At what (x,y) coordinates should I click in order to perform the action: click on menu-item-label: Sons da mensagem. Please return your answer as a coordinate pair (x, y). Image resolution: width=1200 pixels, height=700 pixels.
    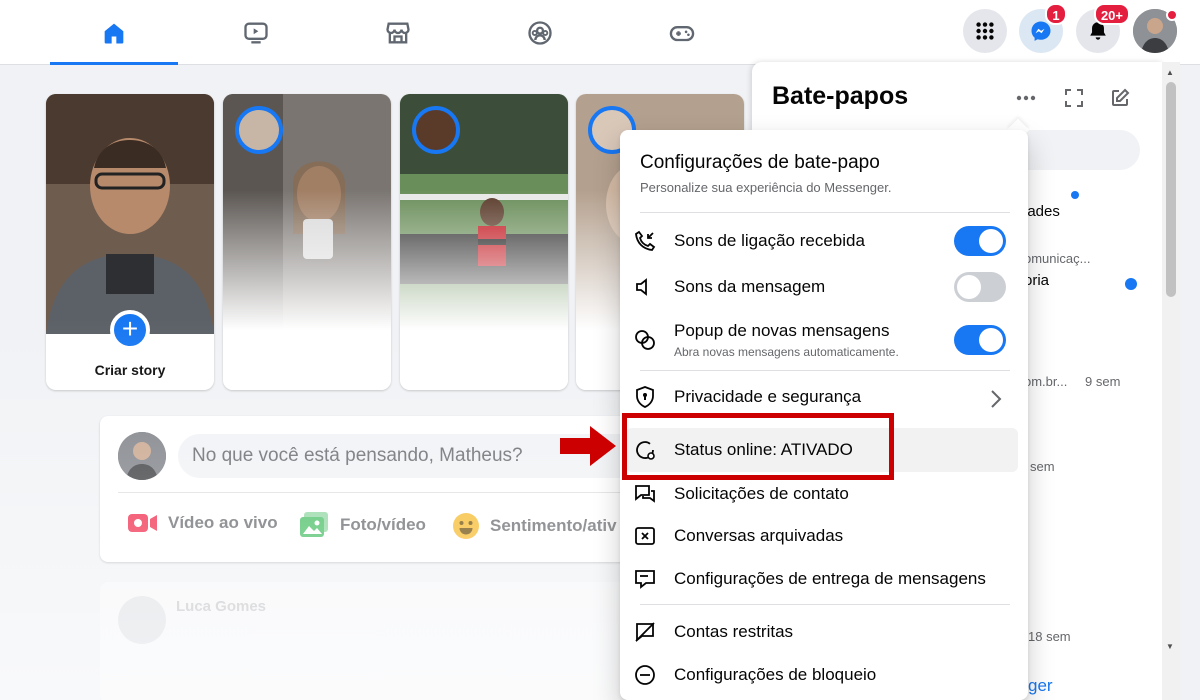
    Looking at the image, I should click on (750, 286).